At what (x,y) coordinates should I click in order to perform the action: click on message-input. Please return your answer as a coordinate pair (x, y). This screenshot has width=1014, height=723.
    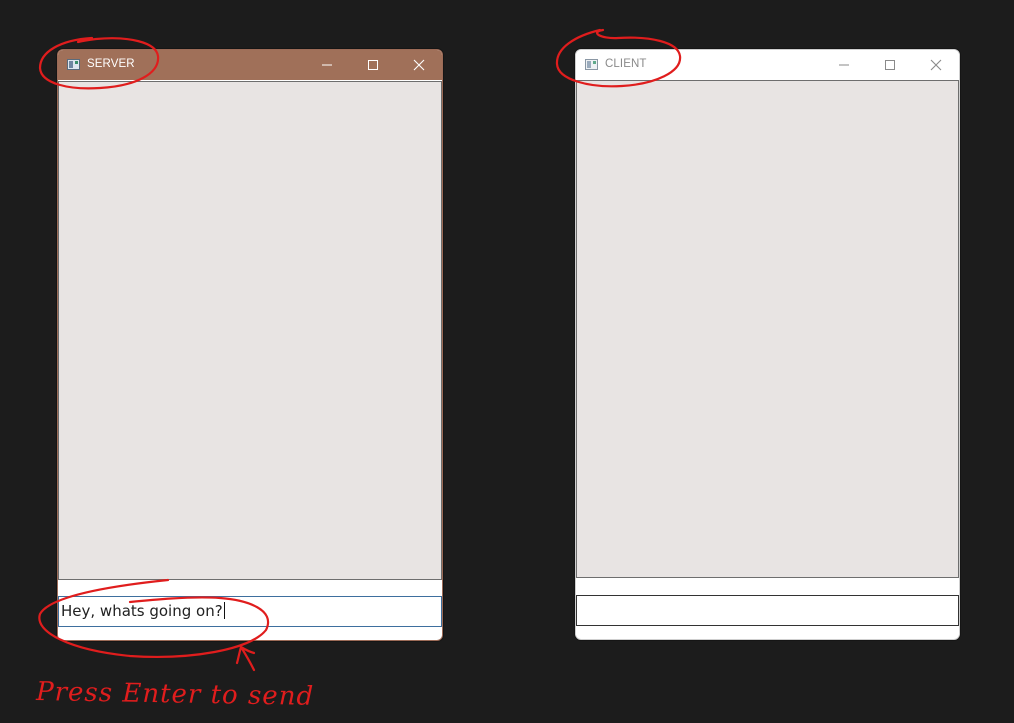
    Looking at the image, I should click on (767, 610).